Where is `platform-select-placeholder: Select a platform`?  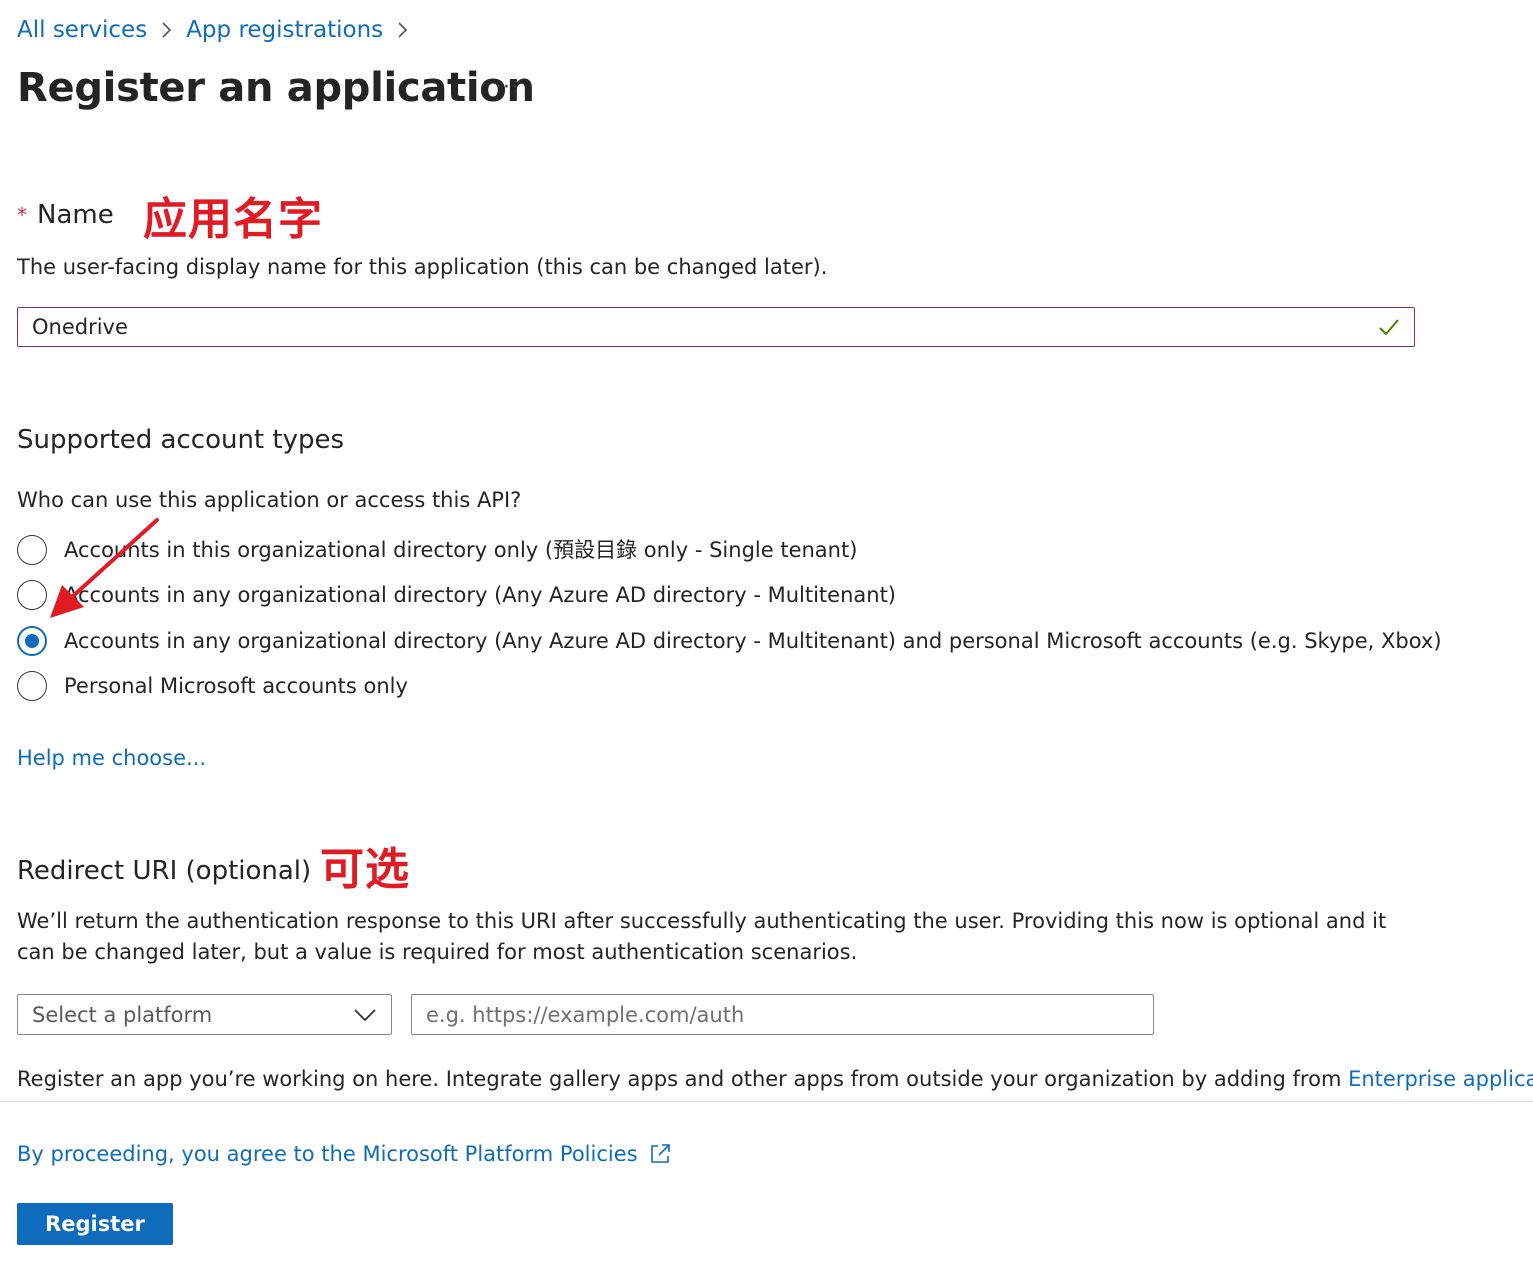
platform-select-placeholder: Select a platform is located at coordinates (122, 1014).